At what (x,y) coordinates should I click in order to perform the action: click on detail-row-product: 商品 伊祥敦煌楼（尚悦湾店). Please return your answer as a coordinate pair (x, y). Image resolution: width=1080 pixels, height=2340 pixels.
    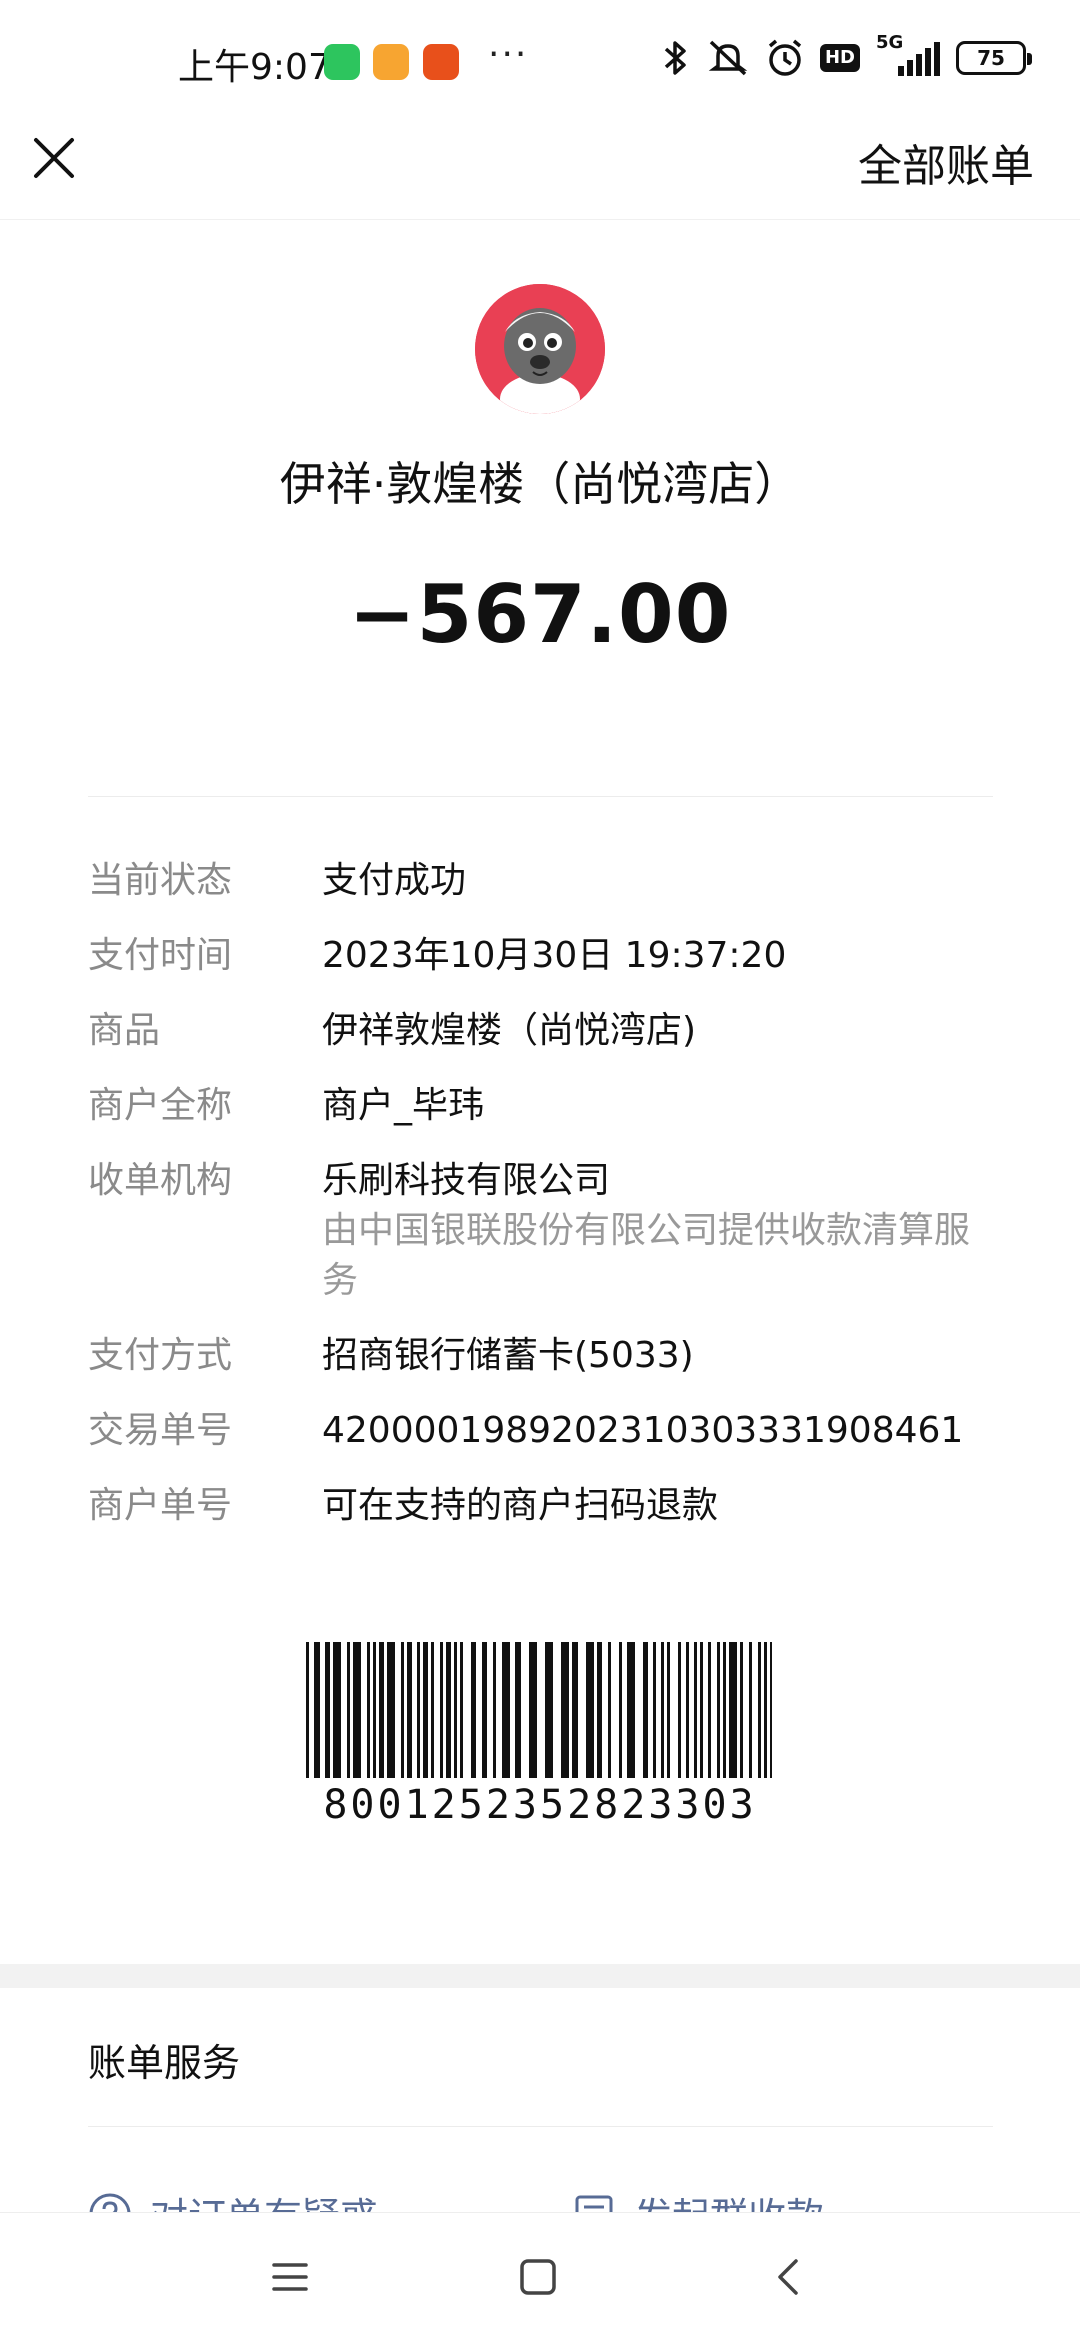
    Looking at the image, I should click on (548, 1031).